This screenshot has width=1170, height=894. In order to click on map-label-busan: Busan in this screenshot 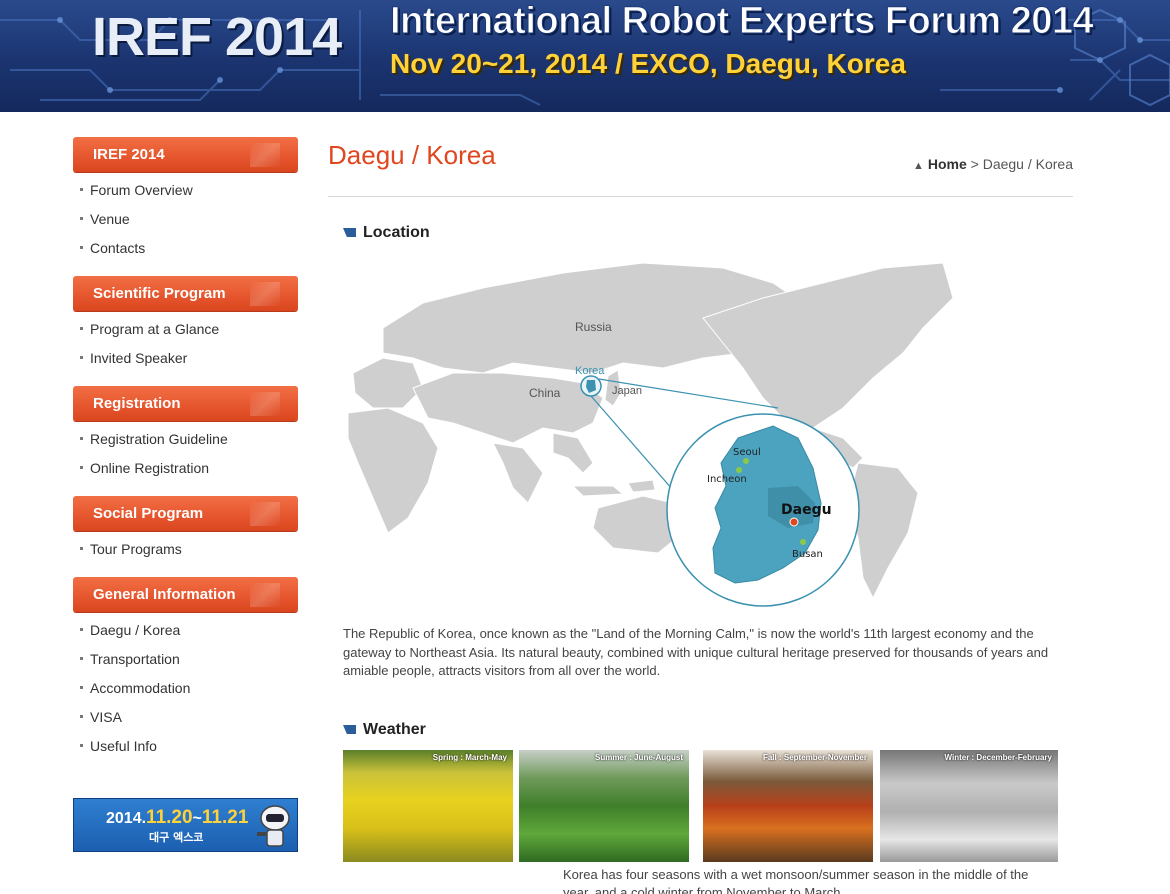, I will do `click(807, 554)`.